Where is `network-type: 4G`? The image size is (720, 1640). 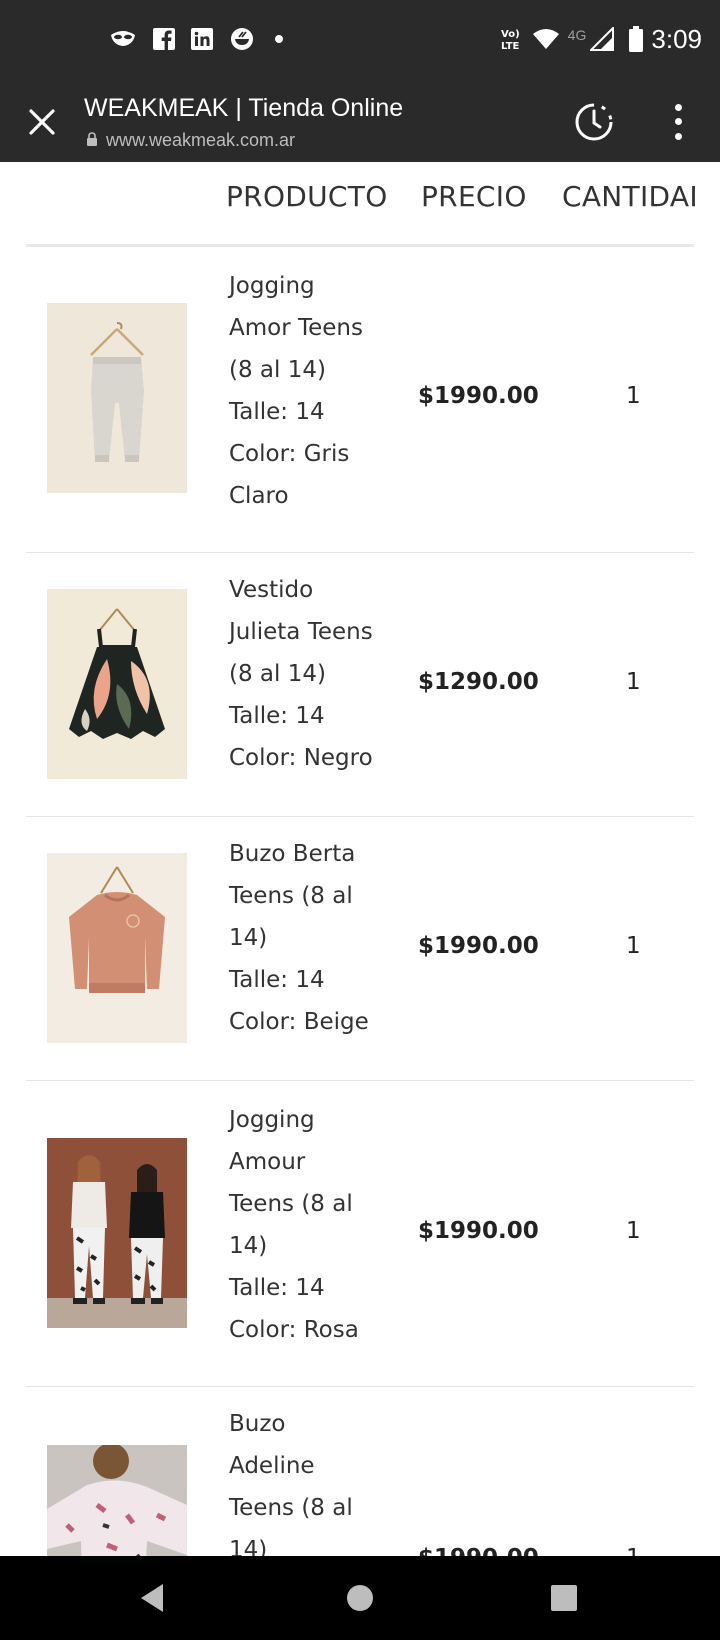 network-type: 4G is located at coordinates (577, 35).